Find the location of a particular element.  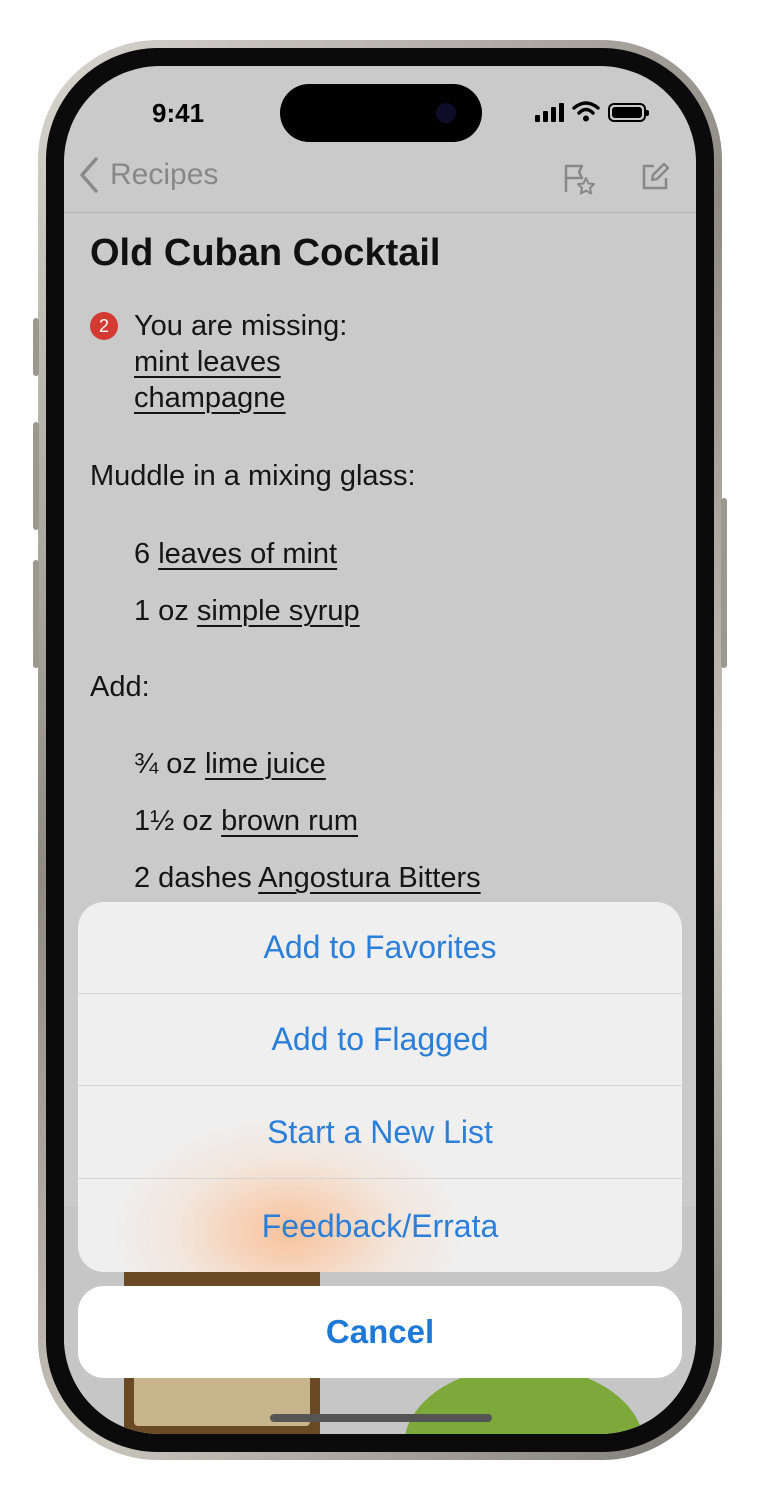

ingredient-quantity: ¾ oz is located at coordinates (165, 764).